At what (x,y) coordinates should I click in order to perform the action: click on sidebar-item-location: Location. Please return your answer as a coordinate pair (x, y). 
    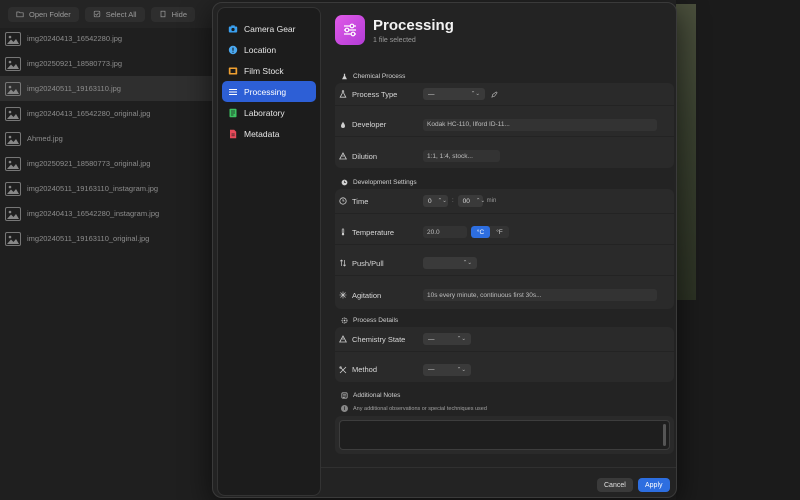
    Looking at the image, I should click on (269, 49).